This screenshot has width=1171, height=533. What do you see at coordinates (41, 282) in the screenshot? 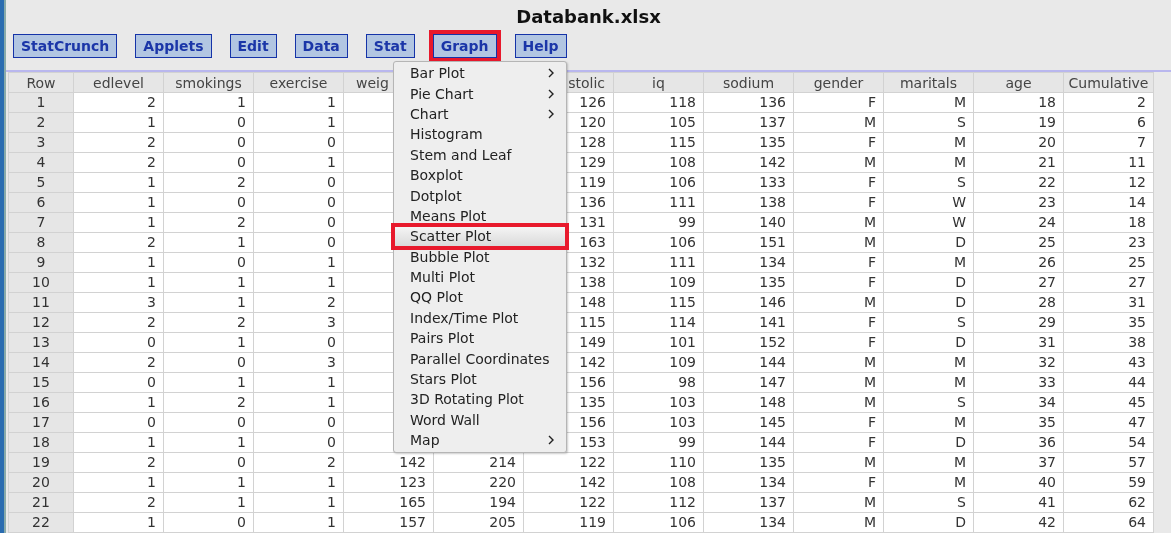
I see `row-number: 10` at bounding box center [41, 282].